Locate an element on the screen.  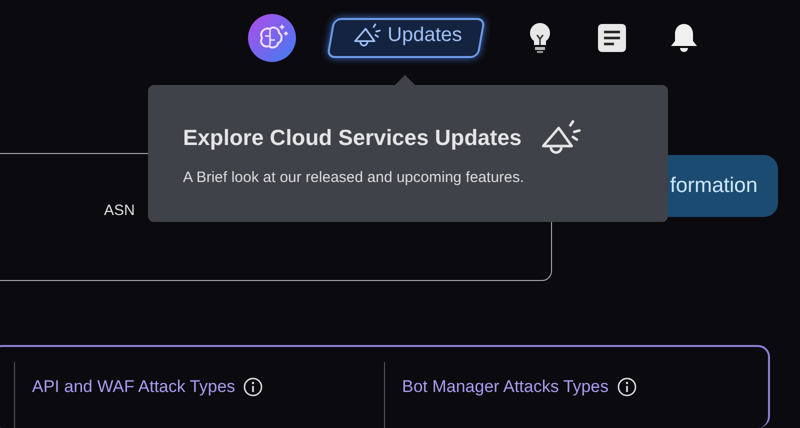
column-title: API and WAF Attack Types is located at coordinates (134, 387).